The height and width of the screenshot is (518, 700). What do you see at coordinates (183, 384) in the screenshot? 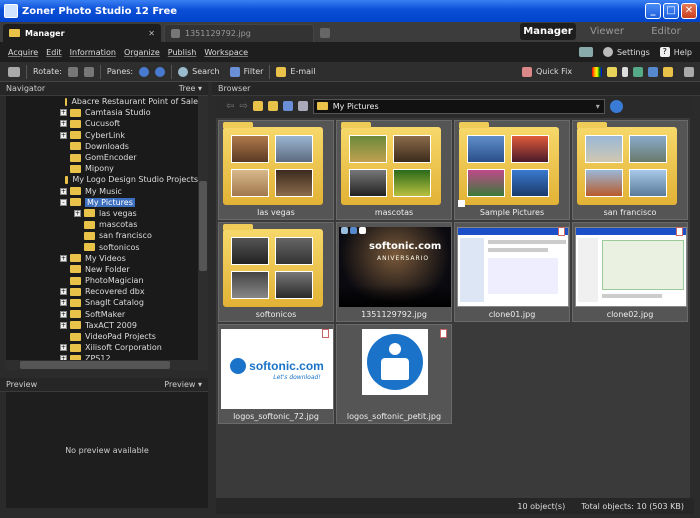
I see `preview-mode-dropdown: Preview ▾` at bounding box center [183, 384].